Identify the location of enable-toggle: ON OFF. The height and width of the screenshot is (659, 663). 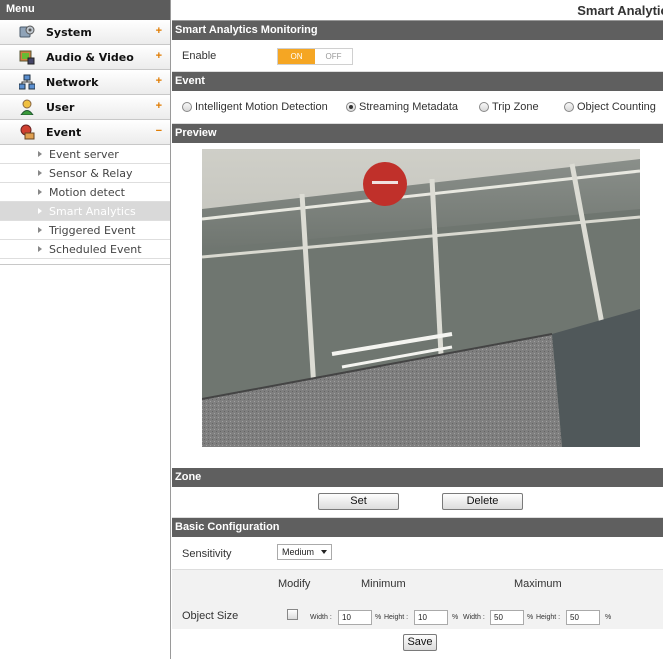
(315, 56).